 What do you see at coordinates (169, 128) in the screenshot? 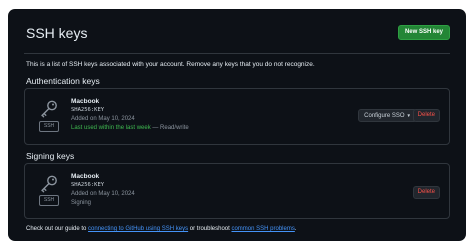
I see `key-access: — Read/write` at bounding box center [169, 128].